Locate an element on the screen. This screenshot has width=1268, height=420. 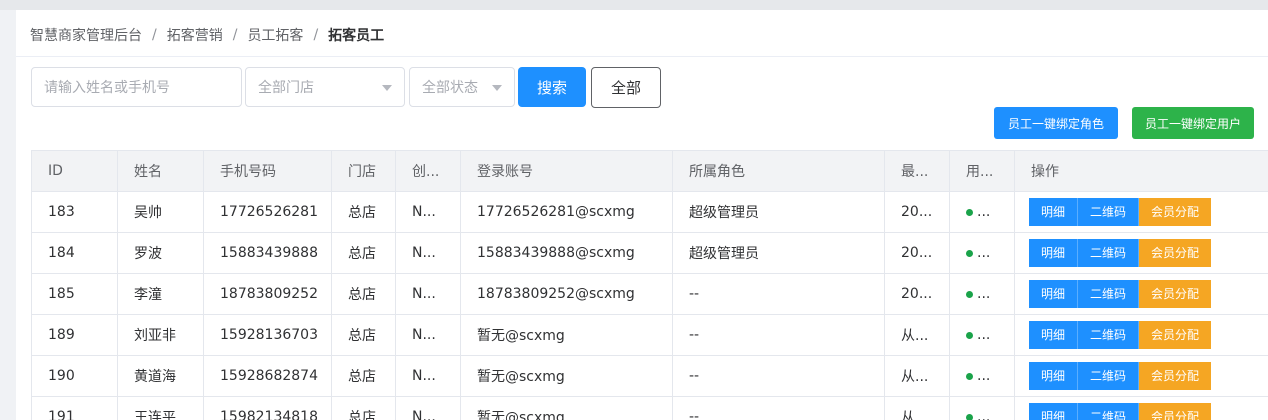
status-select-value: 全部状态 is located at coordinates (450, 88).